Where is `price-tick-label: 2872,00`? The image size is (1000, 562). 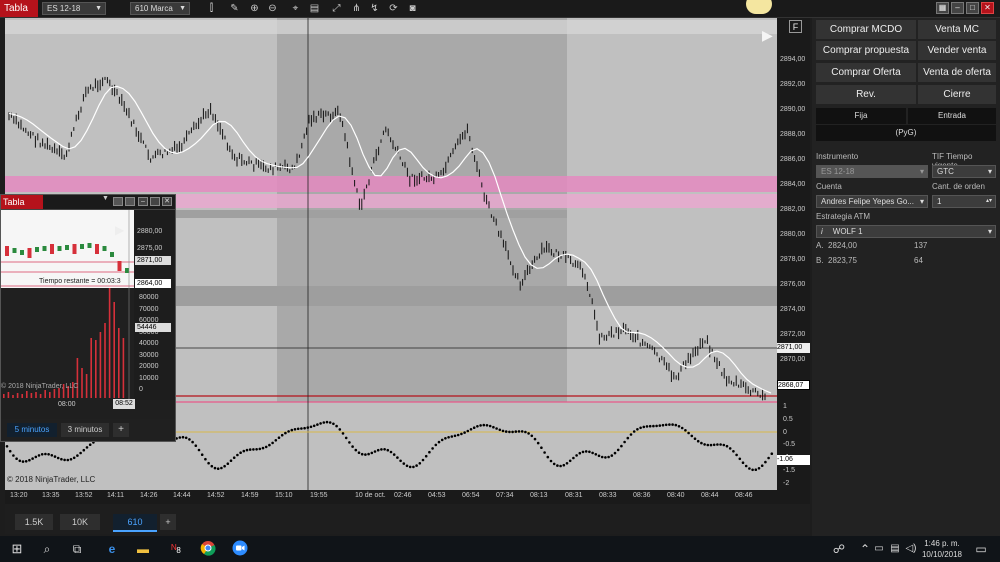
price-tick-label: 2872,00 is located at coordinates (793, 334).